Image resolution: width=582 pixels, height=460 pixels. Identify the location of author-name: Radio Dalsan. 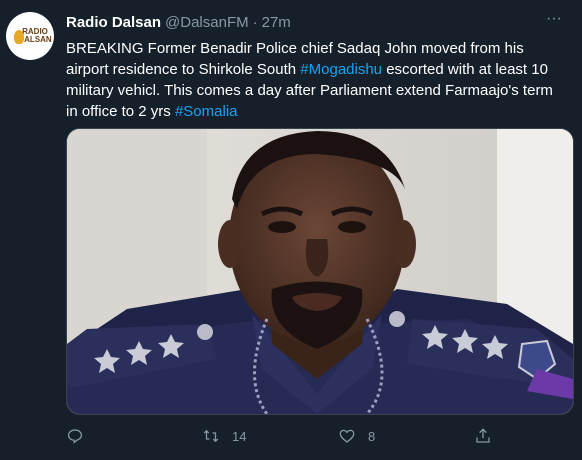
(113, 22).